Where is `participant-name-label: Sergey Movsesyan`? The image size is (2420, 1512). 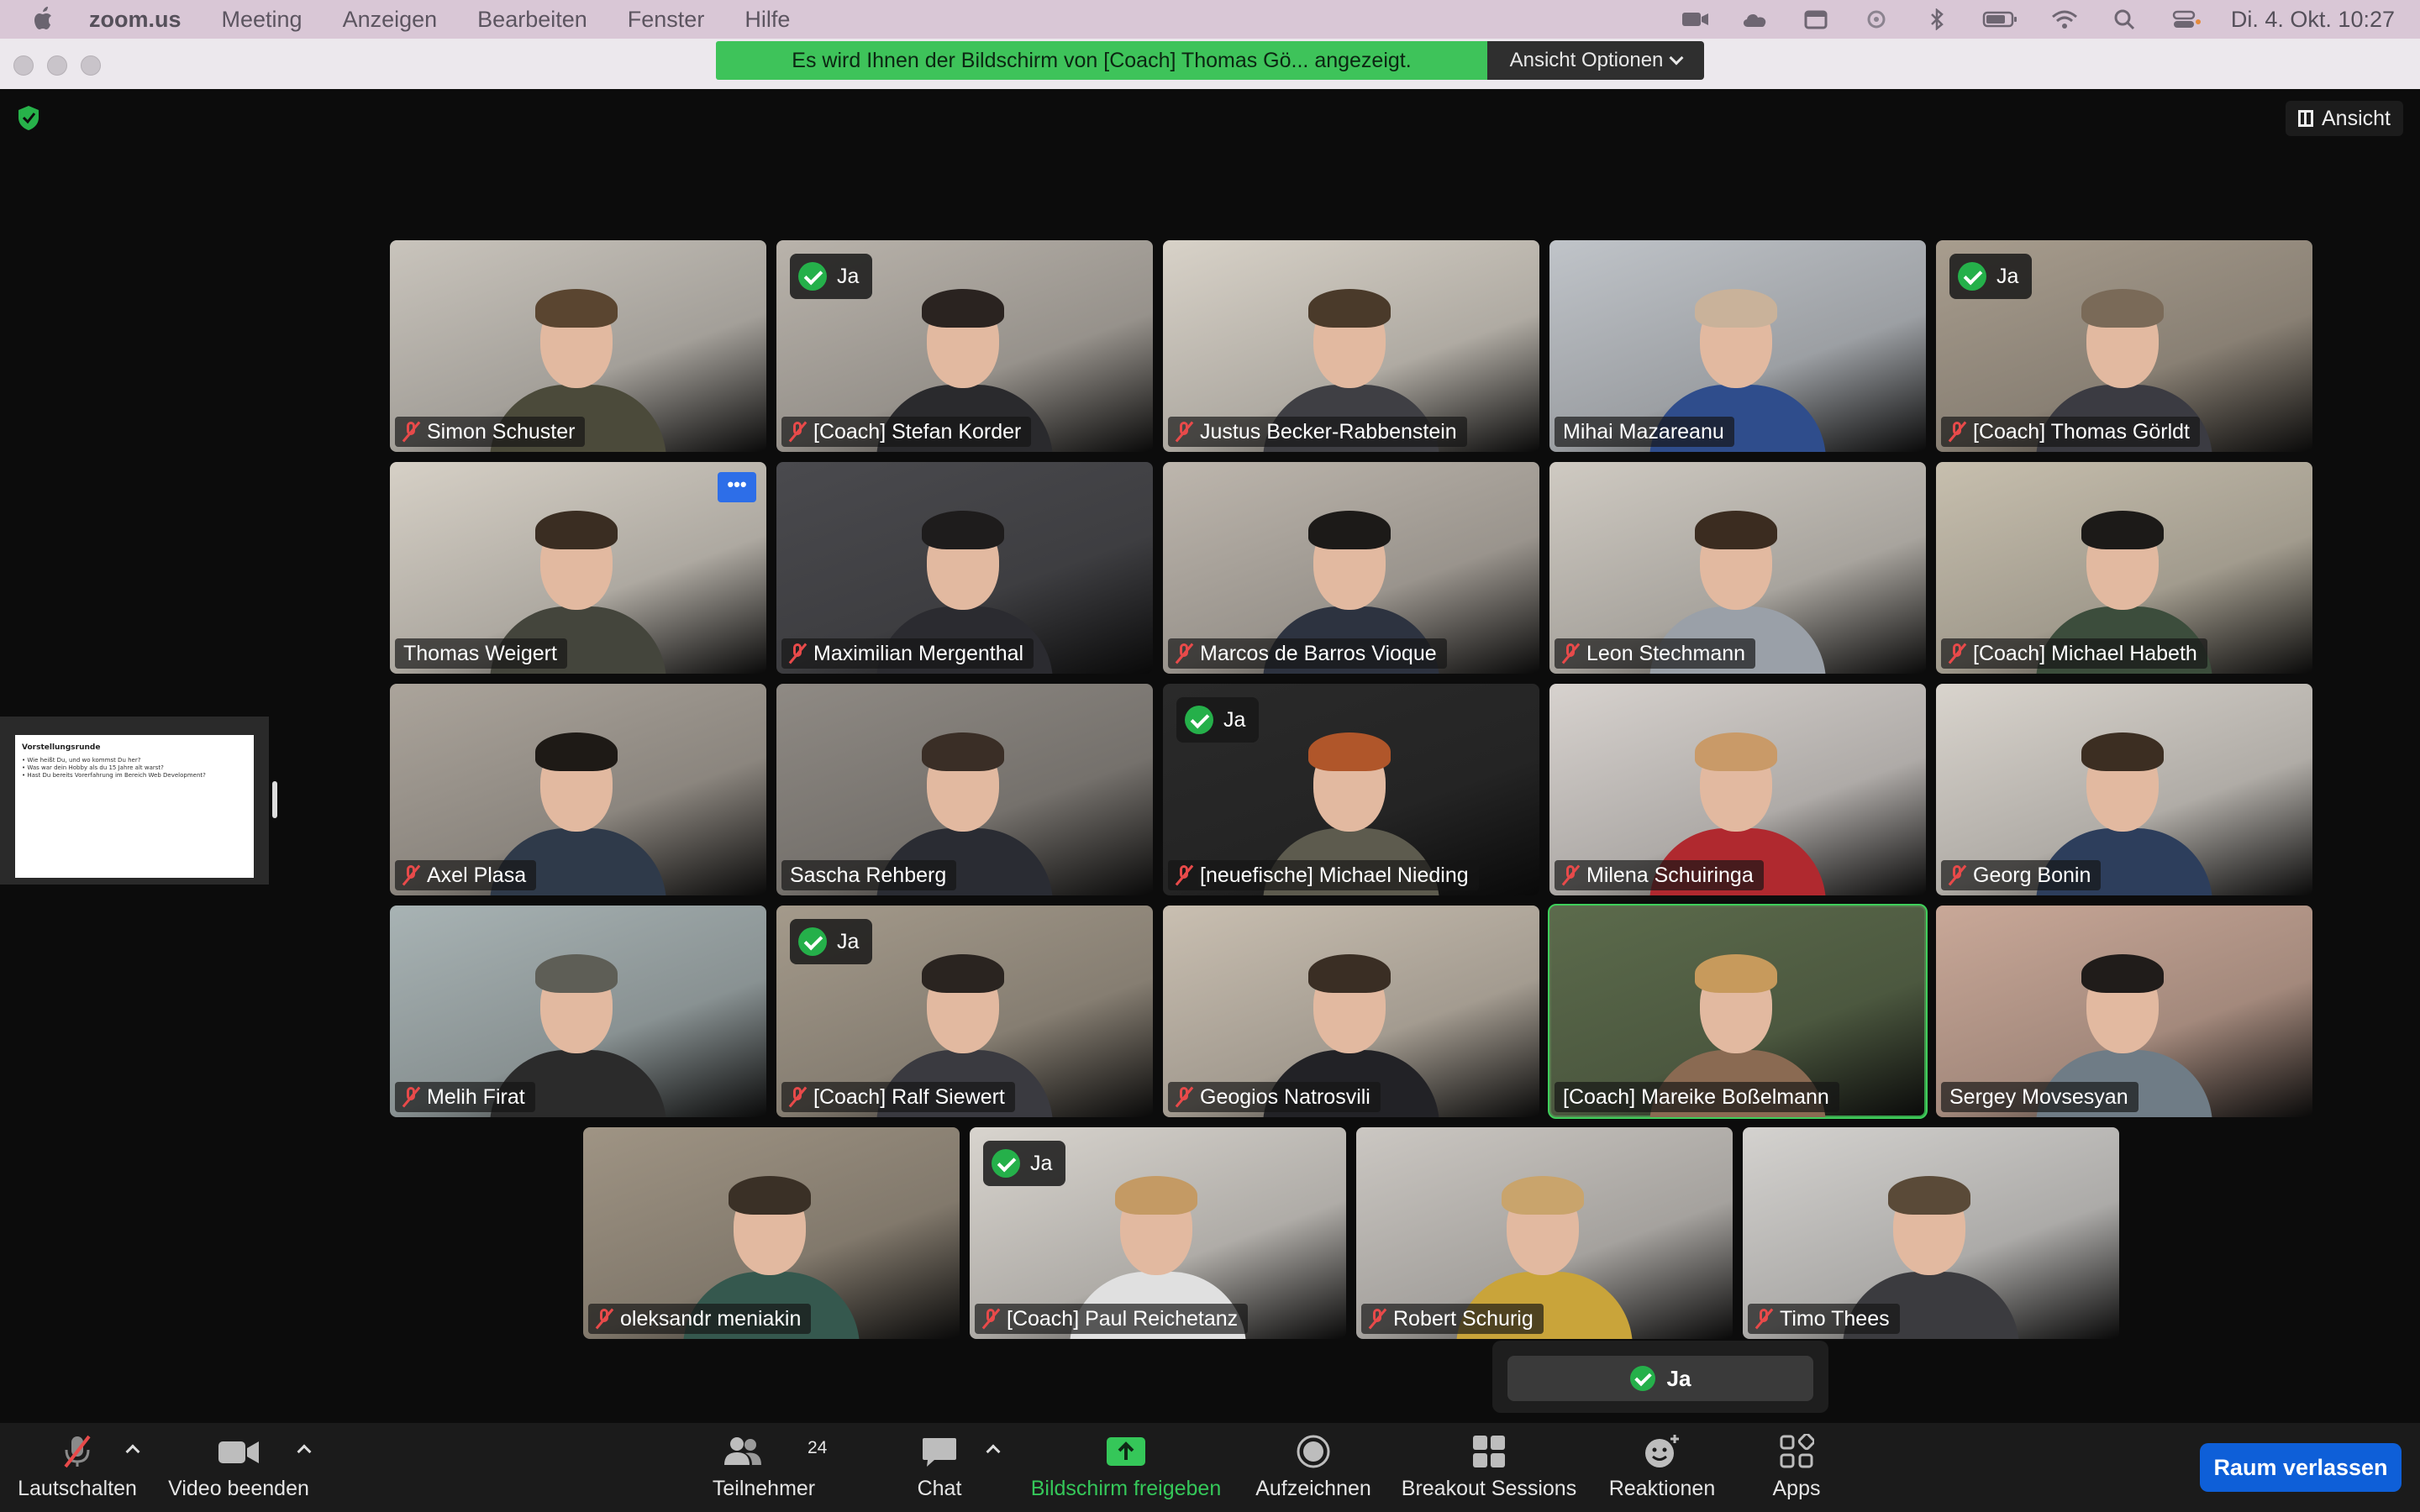
participant-name-label: Sergey Movsesyan is located at coordinates (2040, 1097).